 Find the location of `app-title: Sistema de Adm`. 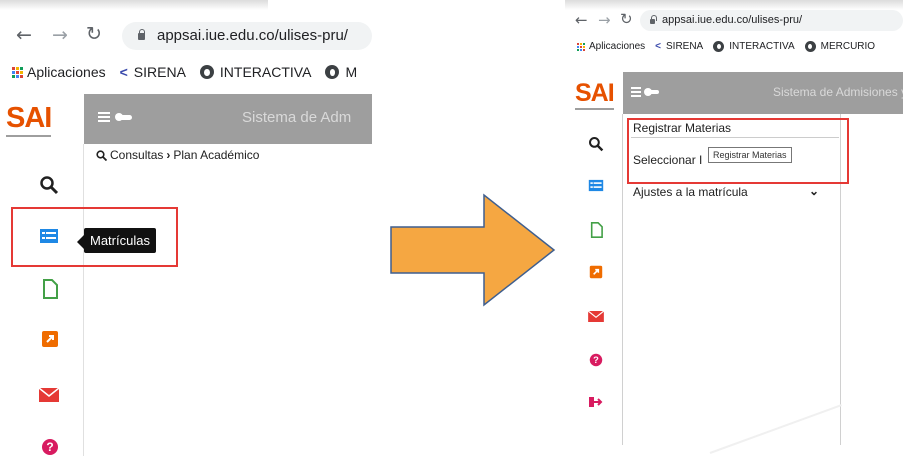

app-title: Sistema de Adm is located at coordinates (297, 117).